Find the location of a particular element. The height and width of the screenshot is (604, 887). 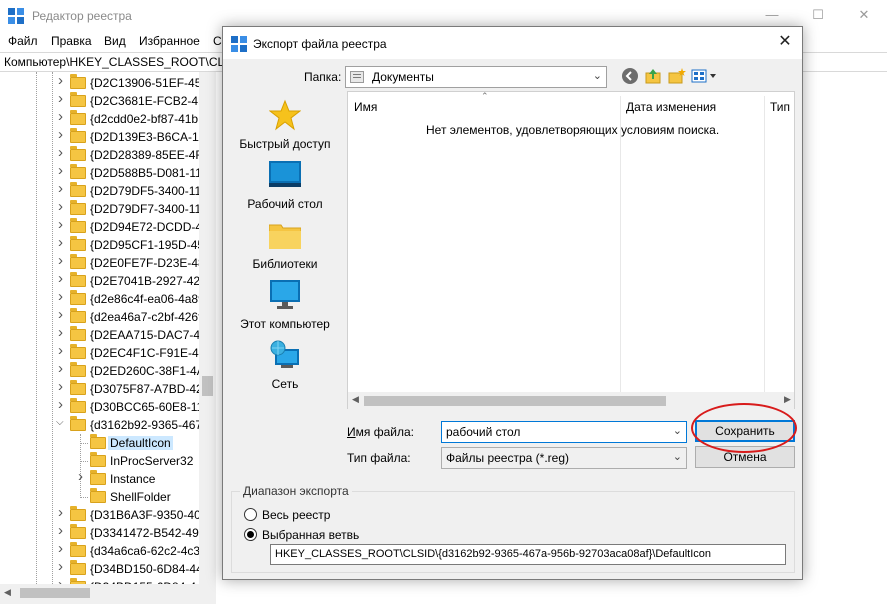

tree-node: › {D2EAA715-DAC7-47 is located at coordinates (107, 334).